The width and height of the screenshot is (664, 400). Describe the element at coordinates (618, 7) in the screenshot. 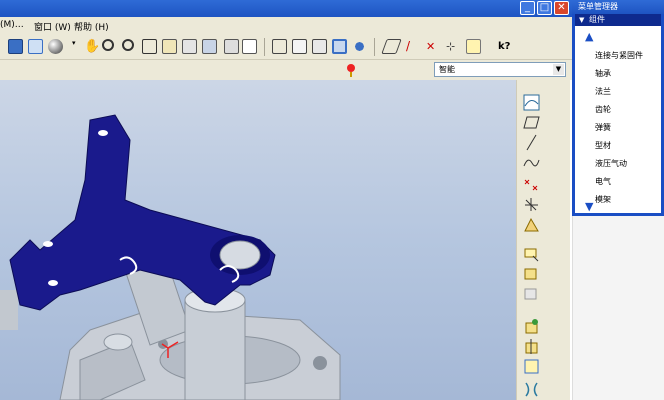

I see `menu-manager-title: 菜单管理器` at that location.